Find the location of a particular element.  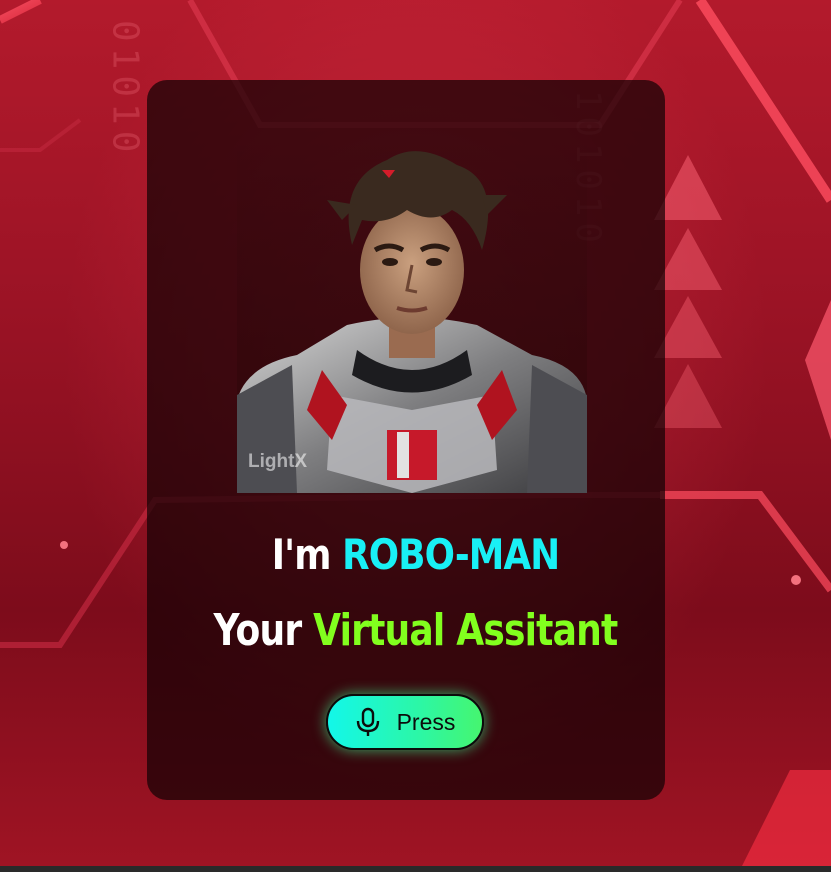

press-button: Press is located at coordinates (405, 722).